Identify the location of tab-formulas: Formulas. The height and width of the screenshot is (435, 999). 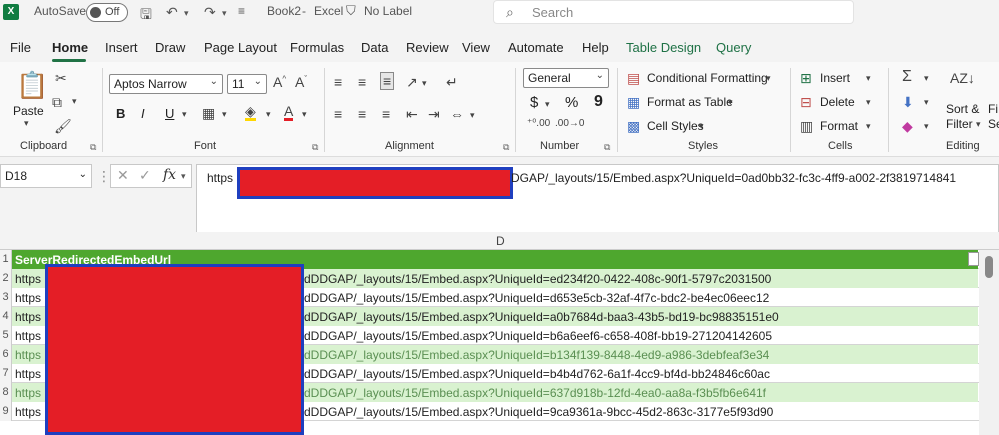
(317, 47).